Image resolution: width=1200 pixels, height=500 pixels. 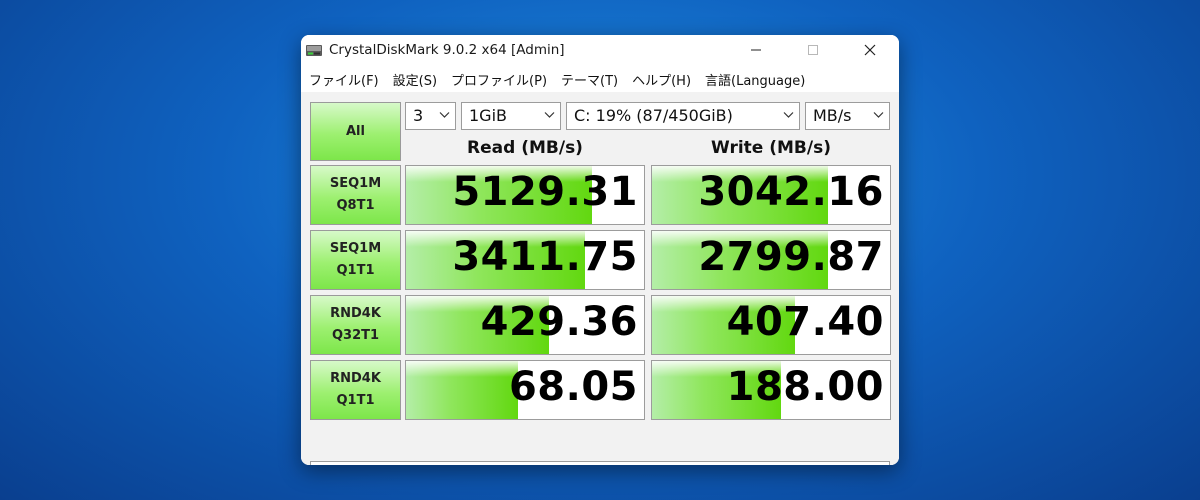 I want to click on read-value: 68.05, so click(x=573, y=387).